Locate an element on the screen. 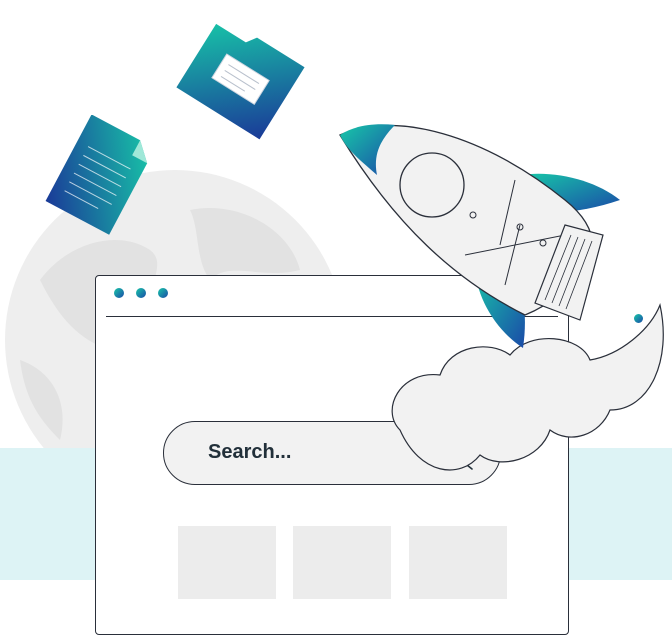 The height and width of the screenshot is (635, 672). document-icon is located at coordinates (96, 175).